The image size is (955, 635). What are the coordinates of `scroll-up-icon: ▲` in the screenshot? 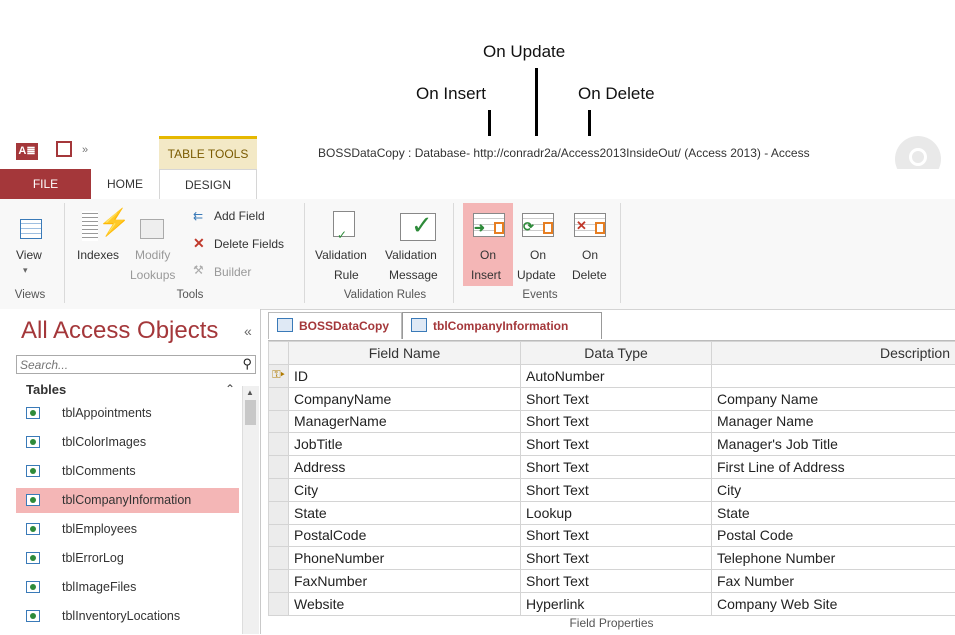 It's located at (250, 392).